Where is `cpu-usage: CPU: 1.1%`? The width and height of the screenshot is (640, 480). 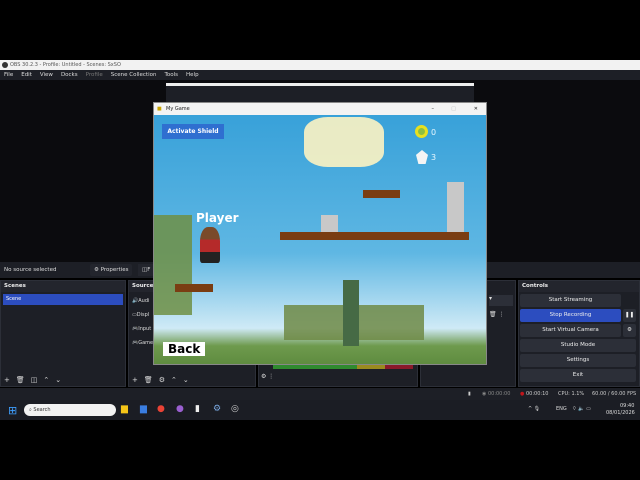
cpu-usage: CPU: 1.1% is located at coordinates (571, 394).